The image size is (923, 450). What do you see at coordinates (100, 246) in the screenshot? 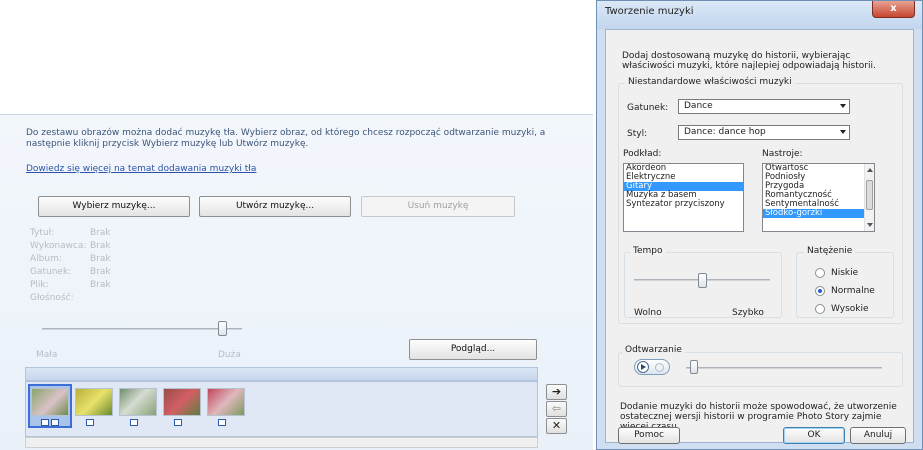
I see `meta-artist-value: Brak` at bounding box center [100, 246].